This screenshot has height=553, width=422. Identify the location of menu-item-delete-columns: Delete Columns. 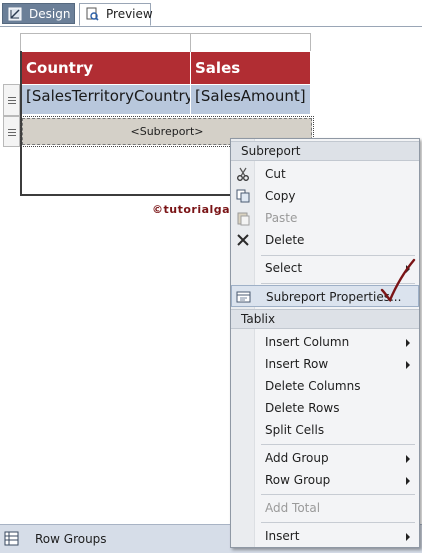
(325, 386).